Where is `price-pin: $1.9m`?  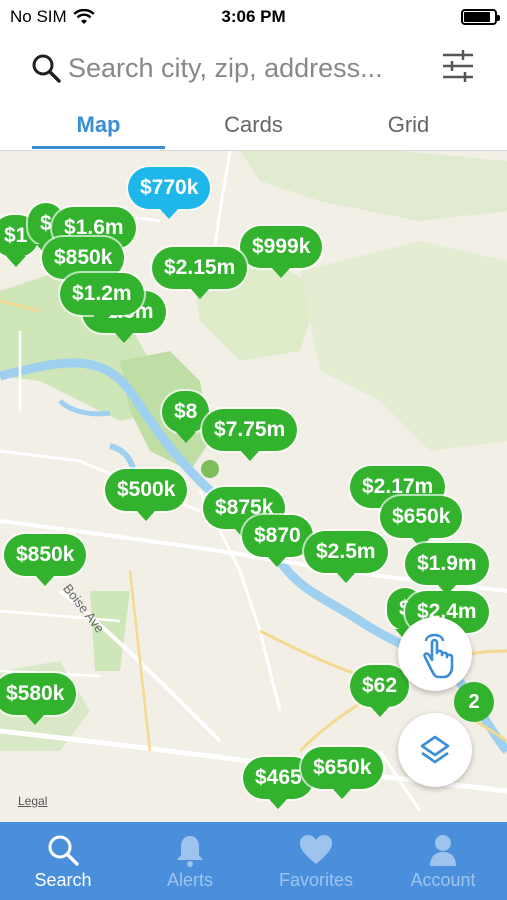 price-pin: $1.9m is located at coordinates (447, 569).